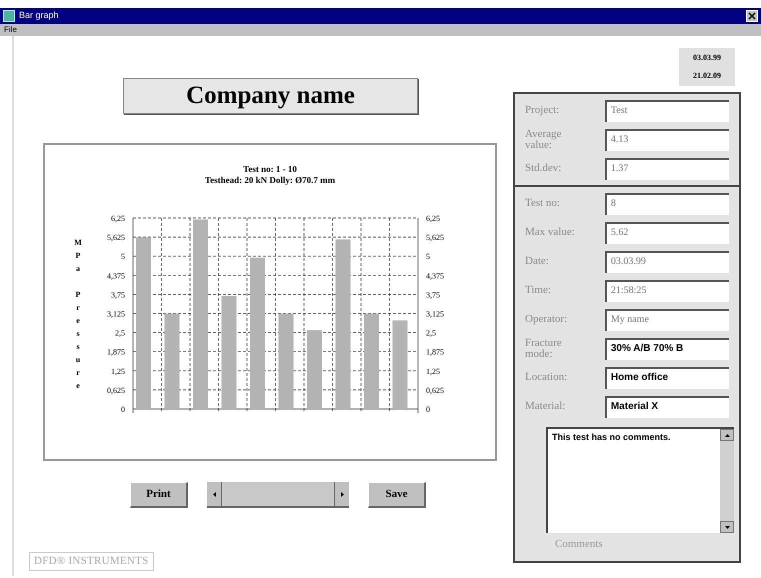 Image resolution: width=761 pixels, height=578 pixels. Describe the element at coordinates (543, 203) in the screenshot. I see `field-label: Test no:` at that location.